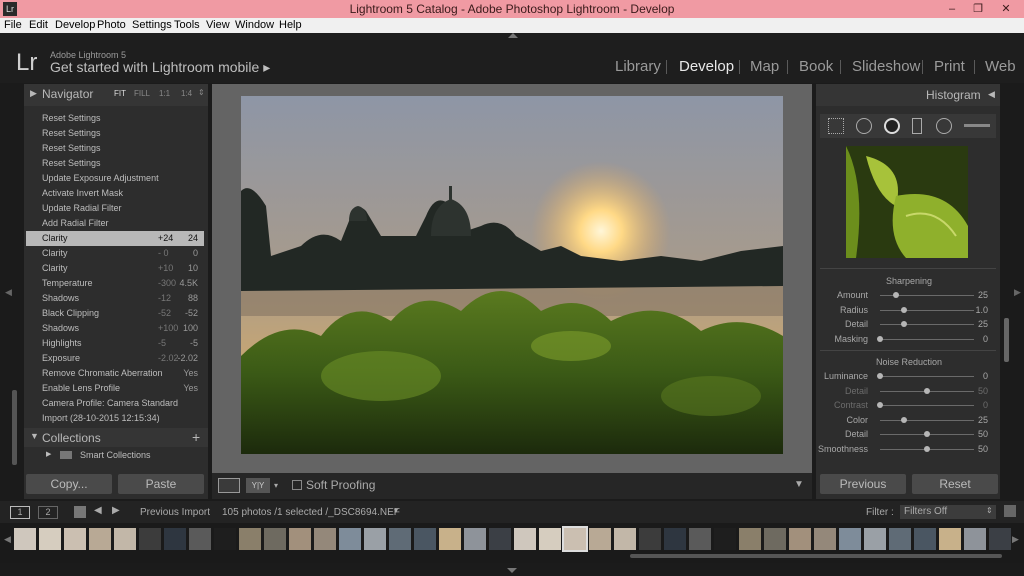 The image size is (1024, 576). What do you see at coordinates (1015, 539) in the screenshot?
I see `filmstrip-right-icon: ▶` at bounding box center [1015, 539].